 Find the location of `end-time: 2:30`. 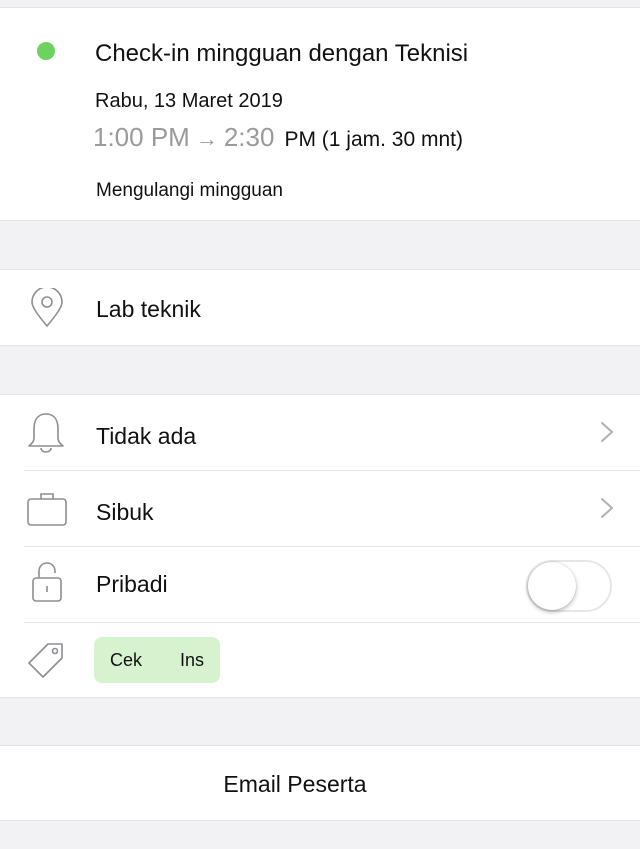

end-time: 2:30 is located at coordinates (249, 137).